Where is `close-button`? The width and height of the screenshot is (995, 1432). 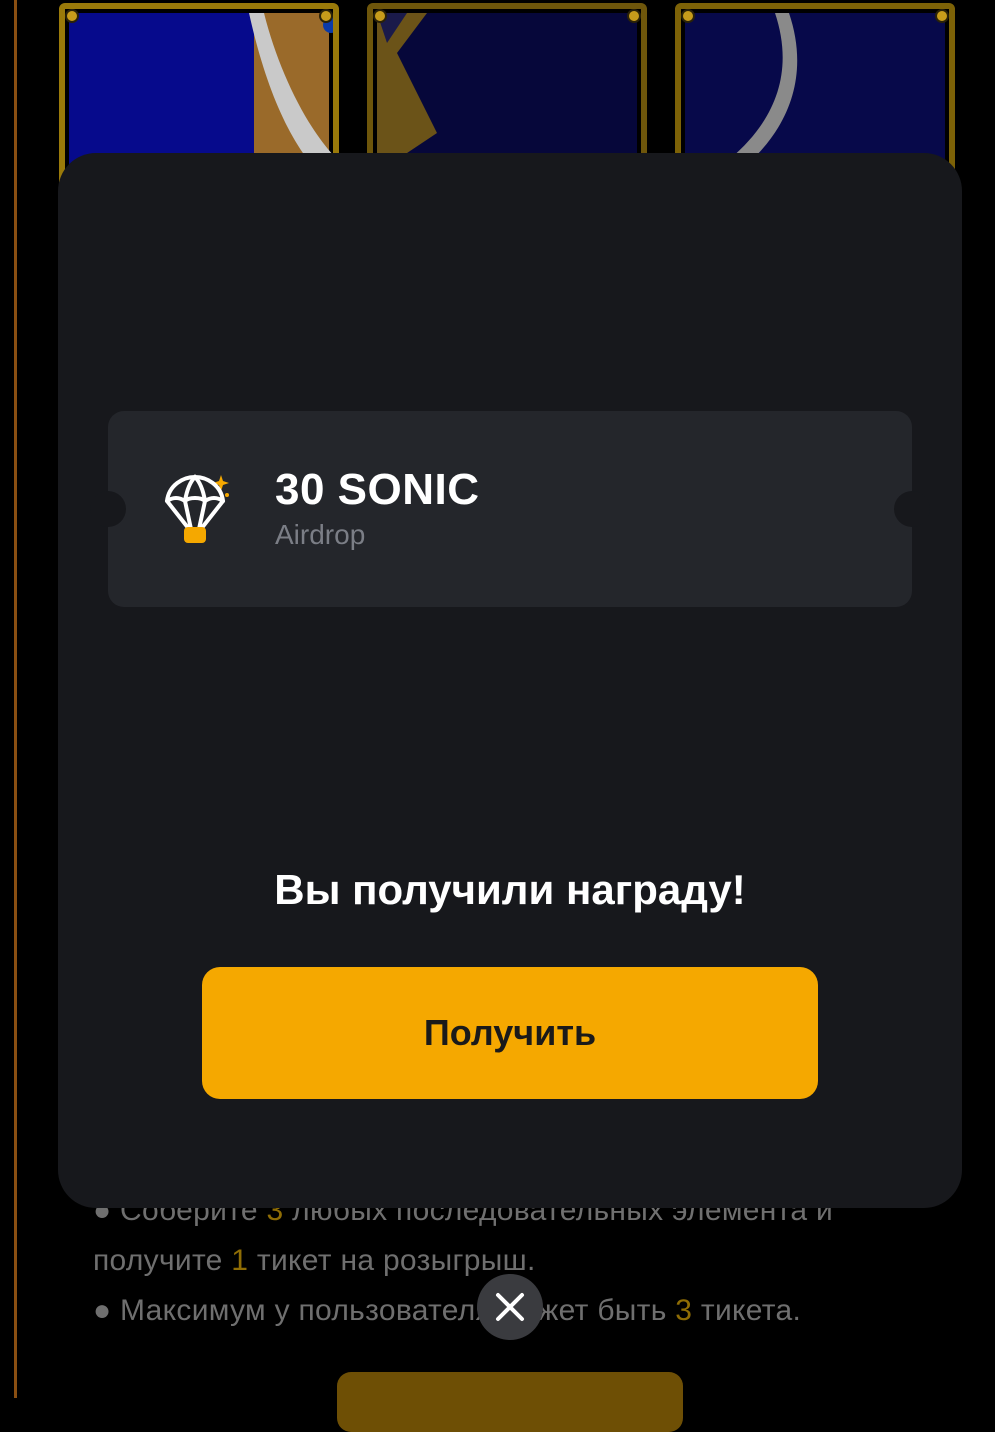
close-button is located at coordinates (510, 1307).